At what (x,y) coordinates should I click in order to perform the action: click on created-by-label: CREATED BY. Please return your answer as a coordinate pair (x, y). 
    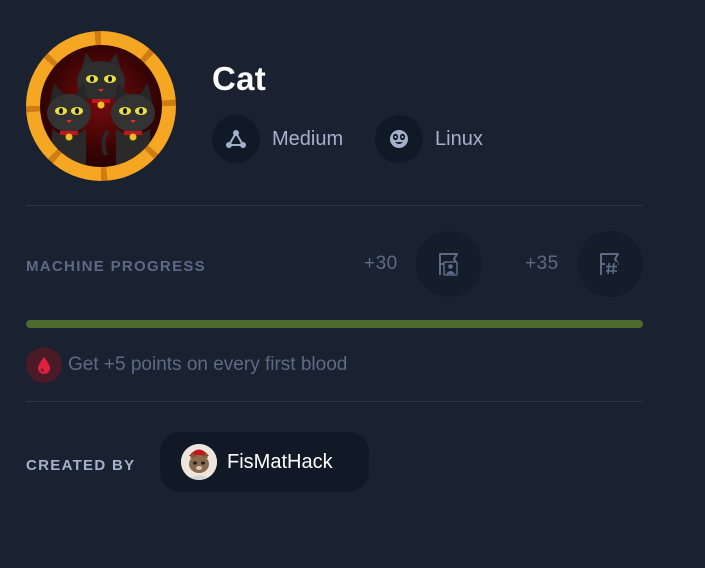
    Looking at the image, I should click on (81, 465).